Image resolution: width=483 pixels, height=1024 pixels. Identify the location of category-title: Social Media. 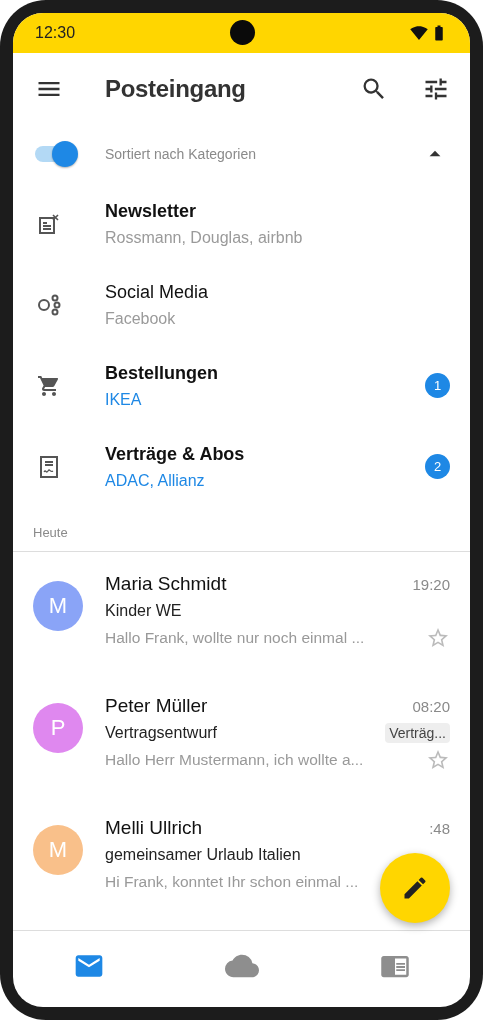
(157, 292).